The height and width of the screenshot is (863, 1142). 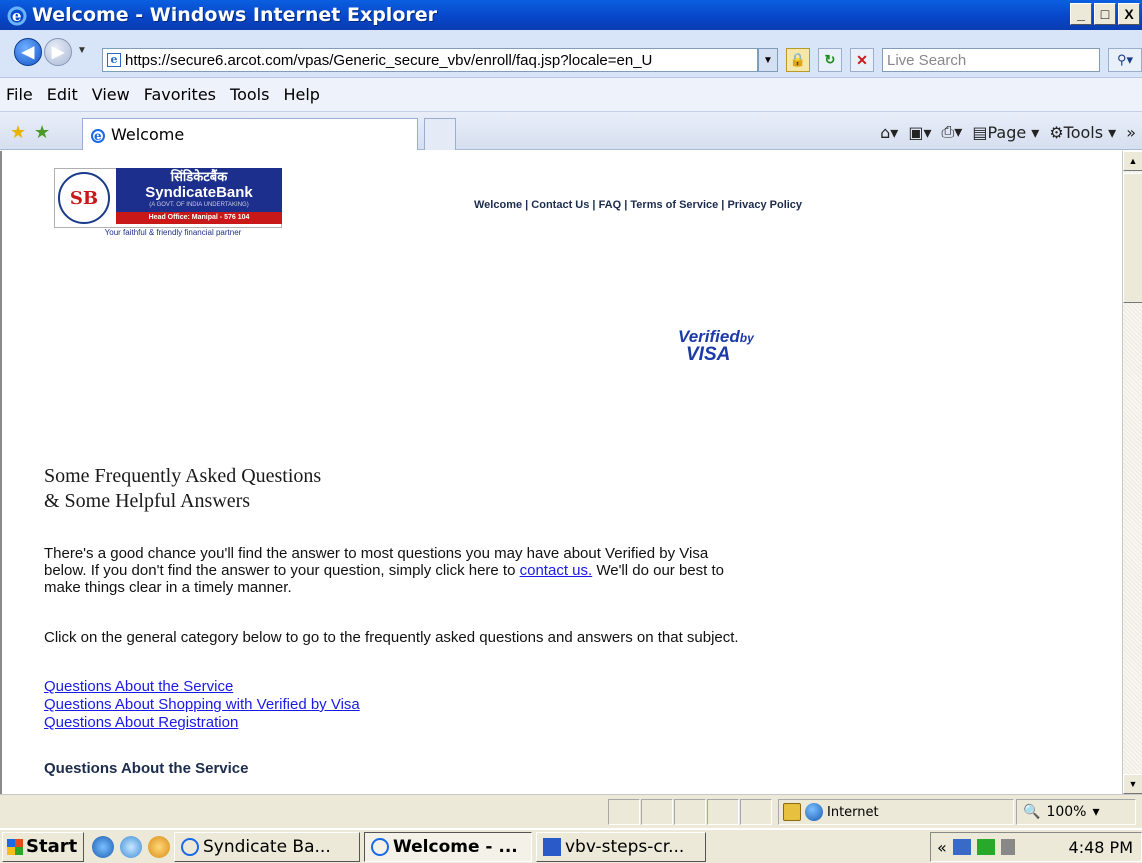 I want to click on start-button: Start, so click(x=43, y=846).